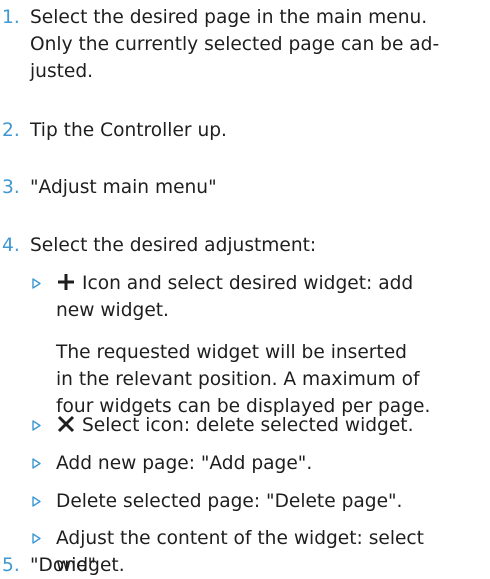 The height and width of the screenshot is (579, 490). I want to click on option-line: Add new page: "Add page"., so click(184, 463).